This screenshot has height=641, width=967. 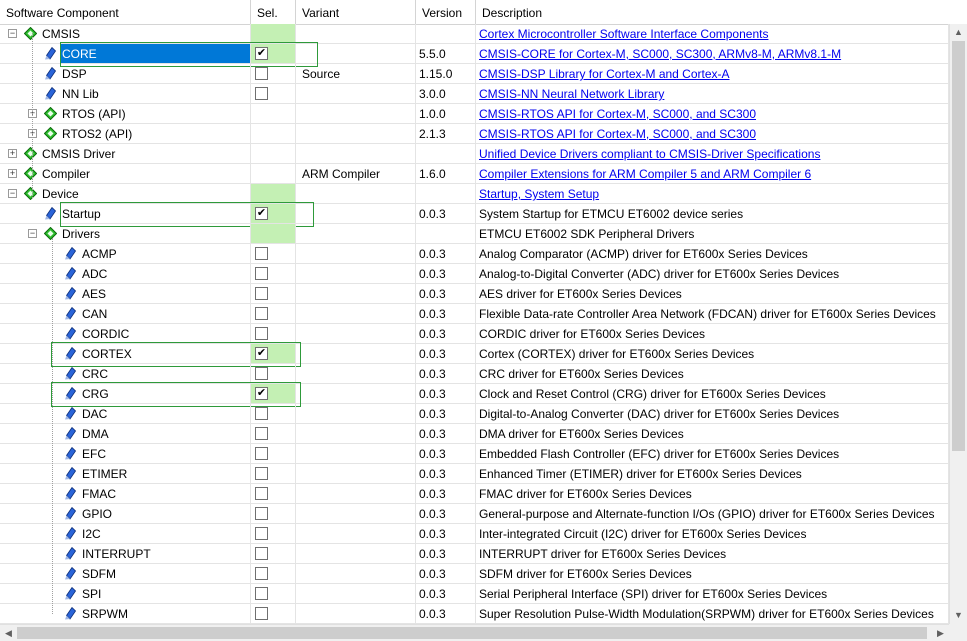 I want to click on component-cell: ACMP, so click(x=125, y=254).